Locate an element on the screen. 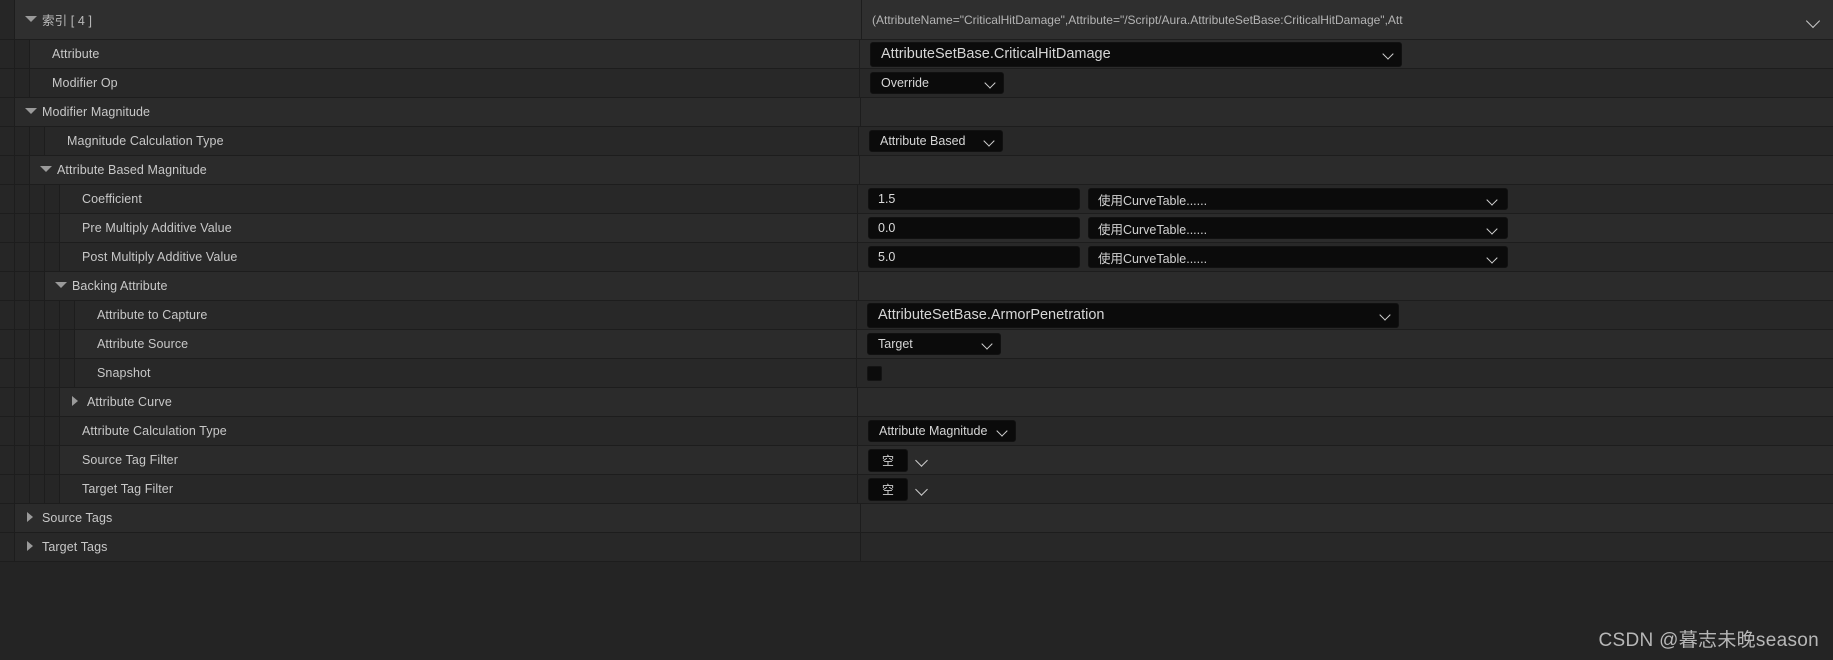 The height and width of the screenshot is (660, 1833). property-value-cell: AttributeSetBase.ArmorPenetration is located at coordinates (1345, 315).